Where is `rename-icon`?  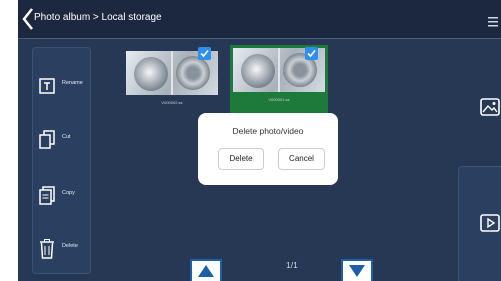 rename-icon is located at coordinates (47, 86).